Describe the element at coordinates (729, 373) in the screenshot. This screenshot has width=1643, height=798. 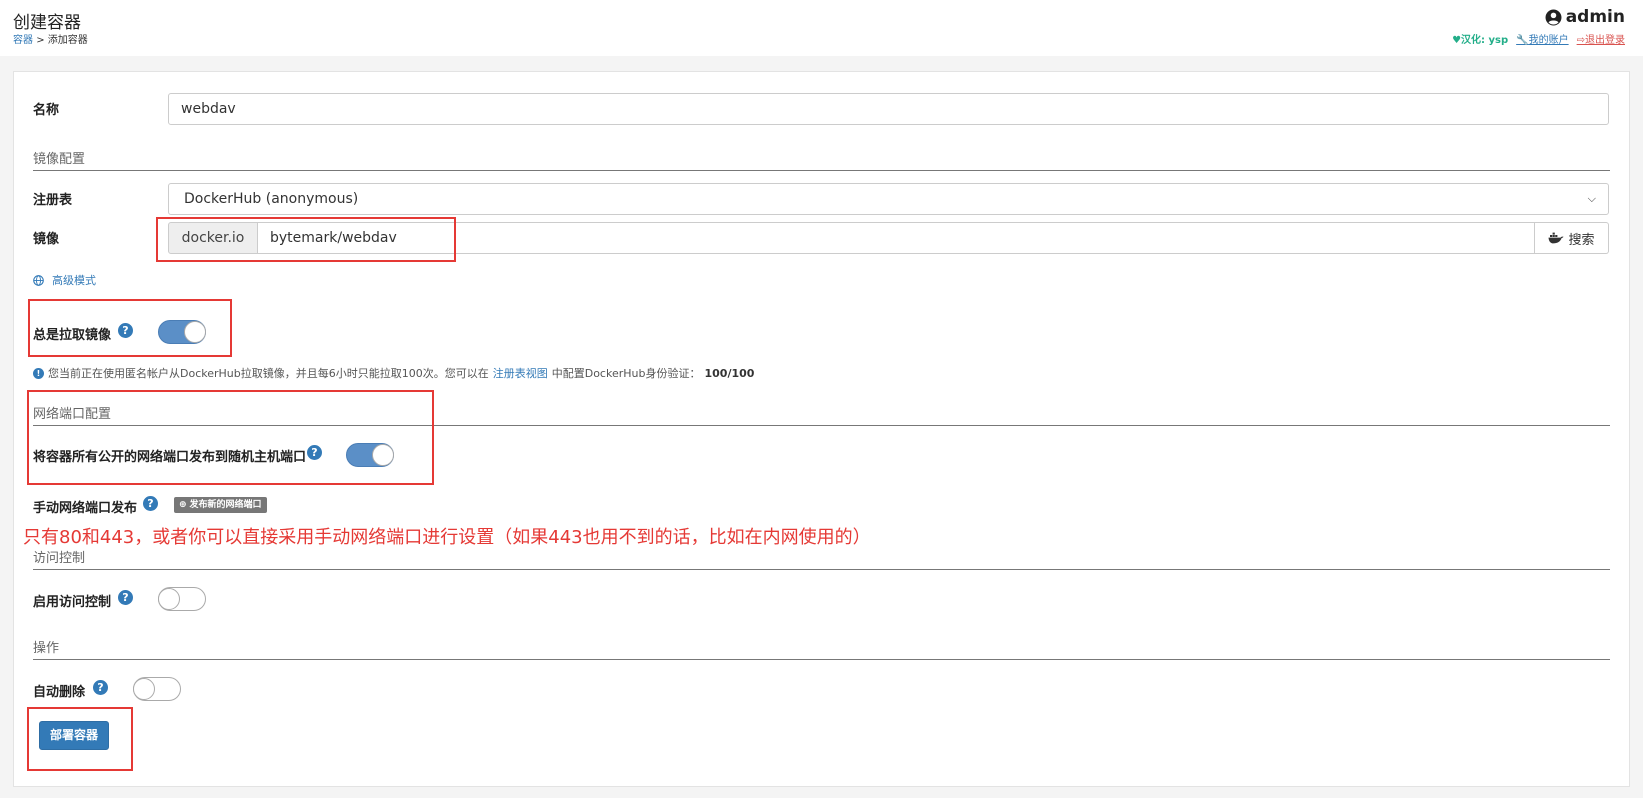
I see `pull-quota: 100/100` at that location.